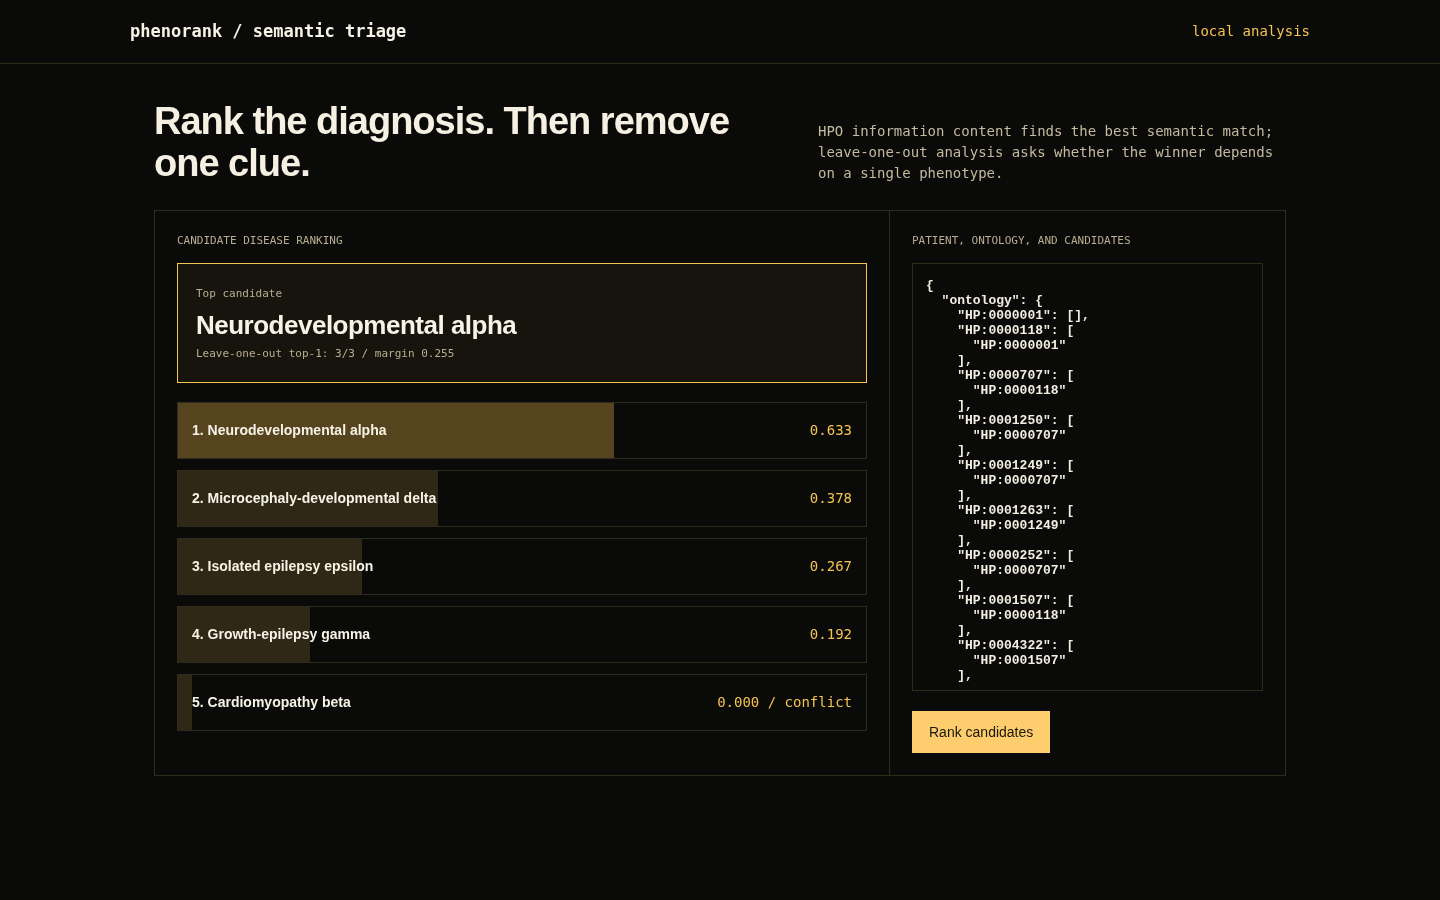  What do you see at coordinates (830, 430) in the screenshot?
I see `candidate-score: 0.633` at bounding box center [830, 430].